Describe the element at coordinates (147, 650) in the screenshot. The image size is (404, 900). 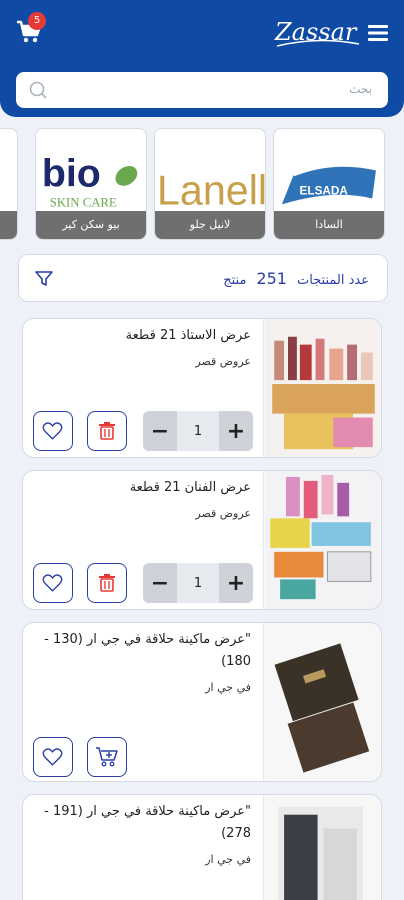
I see `product-title: "عرض ماكينة حلاقة في جي ار (130 - 180)` at that location.